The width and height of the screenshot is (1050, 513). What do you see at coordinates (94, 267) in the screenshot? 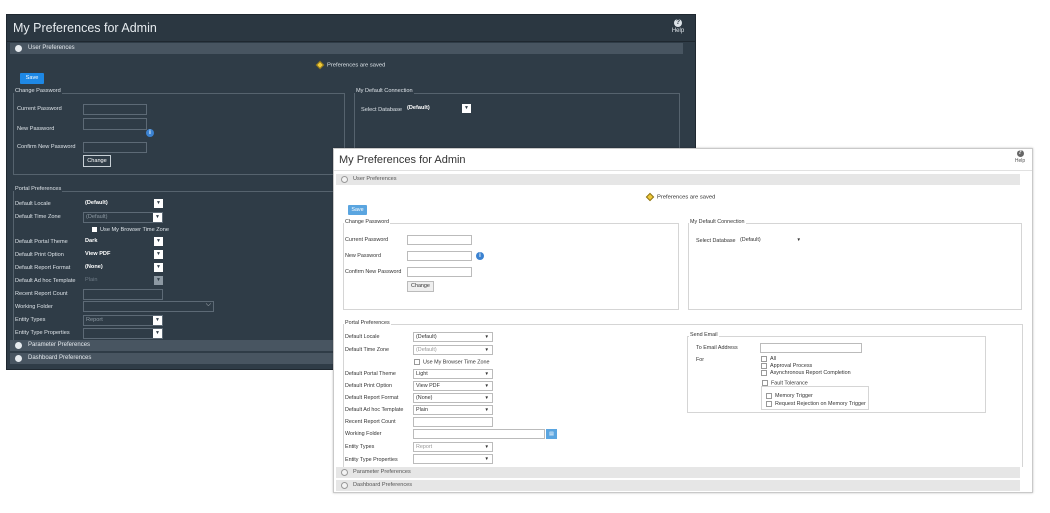
I see `report-format-value: (None)` at bounding box center [94, 267].